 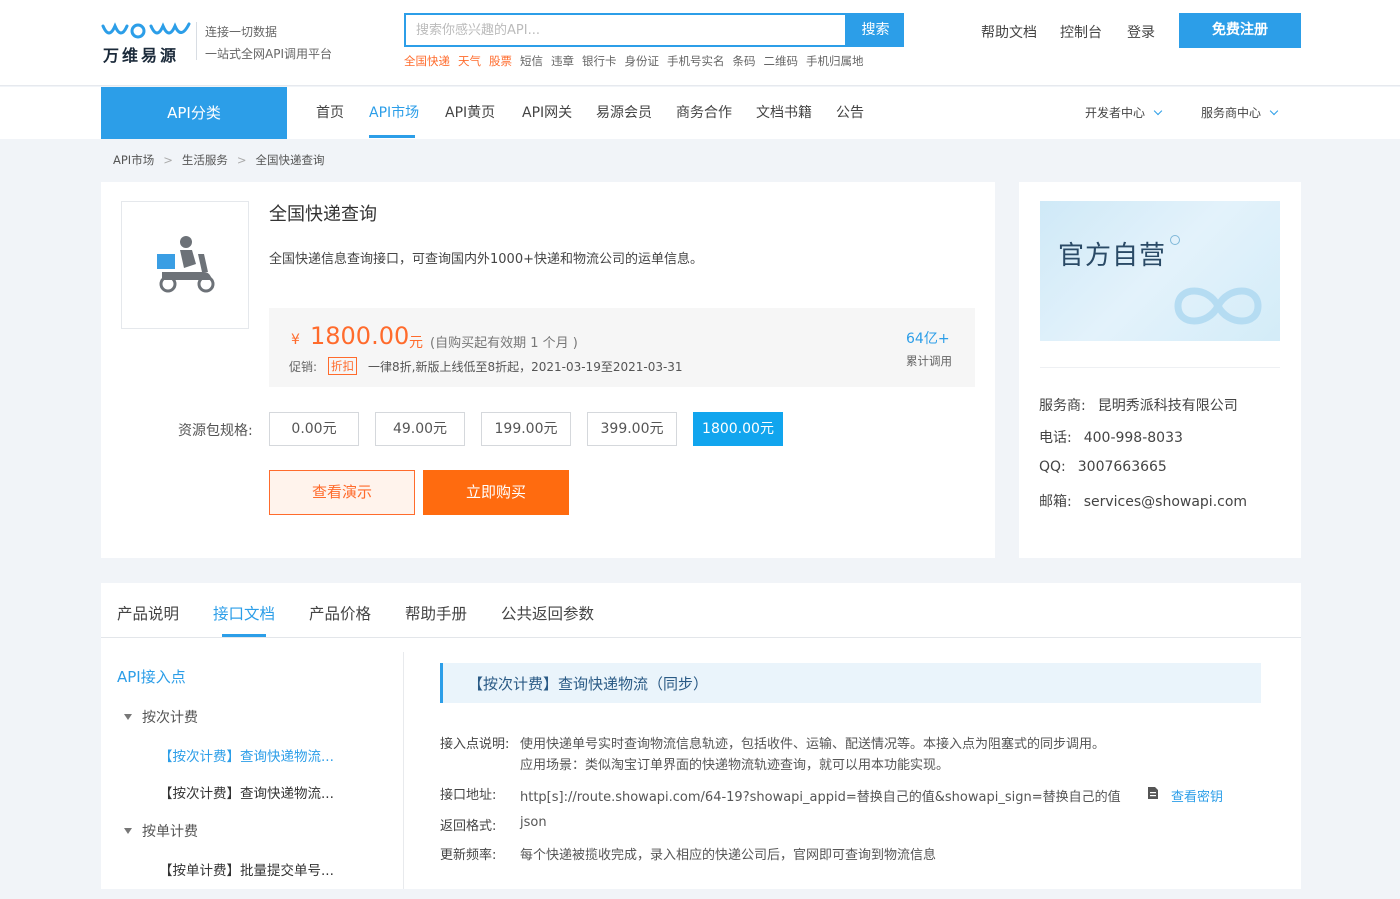 I want to click on total-calls-label: 累计调用, so click(x=929, y=361).